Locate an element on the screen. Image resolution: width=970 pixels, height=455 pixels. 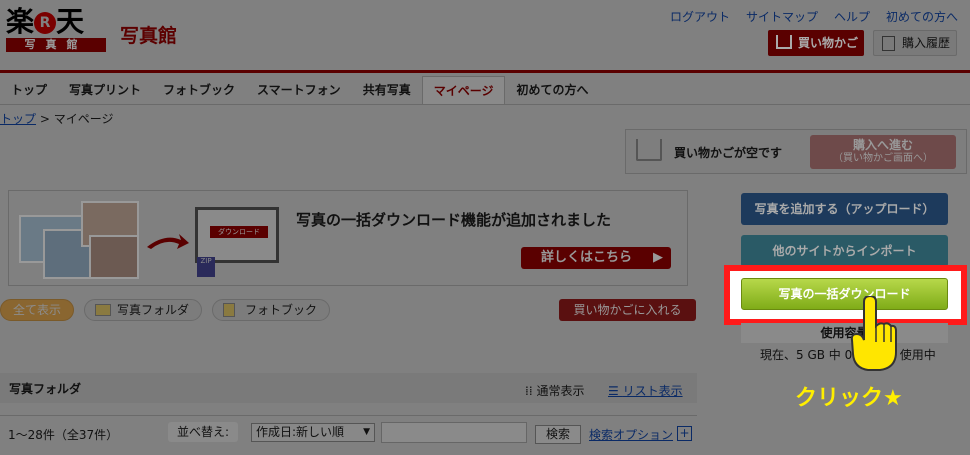
zip-icon: ZIP is located at coordinates (206, 267).